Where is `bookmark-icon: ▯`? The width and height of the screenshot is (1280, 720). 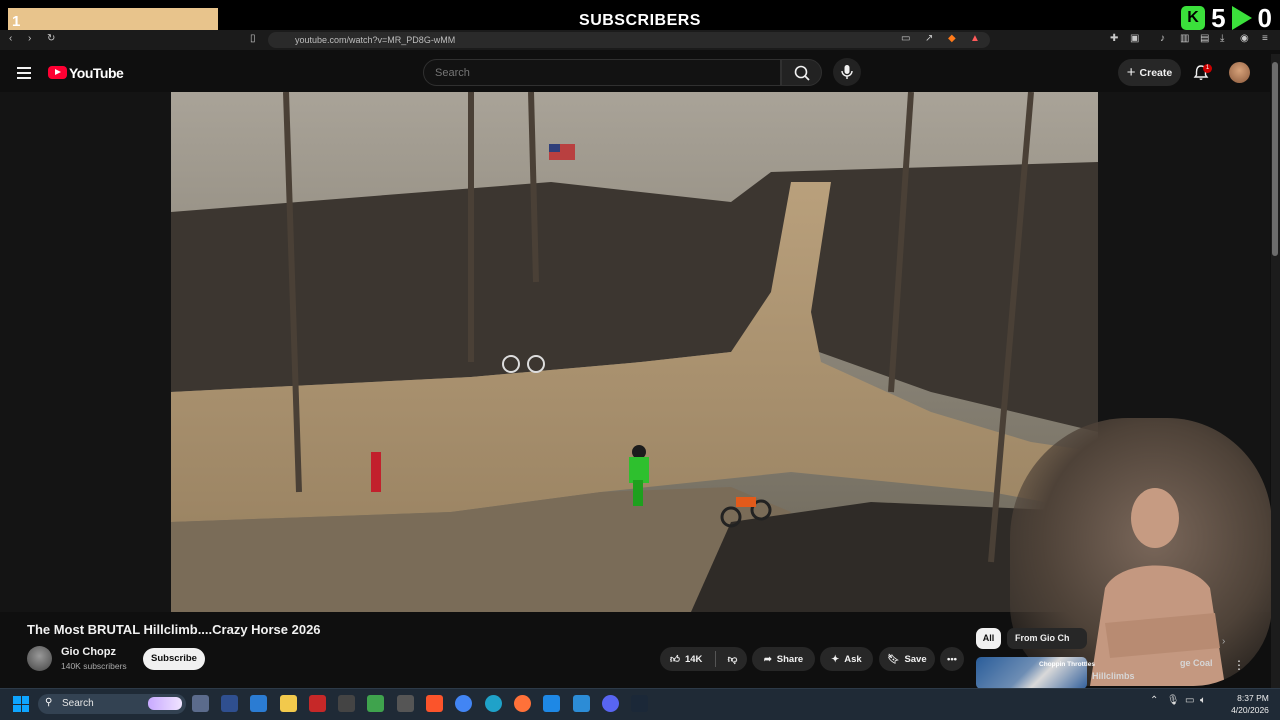 bookmark-icon: ▯ is located at coordinates (253, 38).